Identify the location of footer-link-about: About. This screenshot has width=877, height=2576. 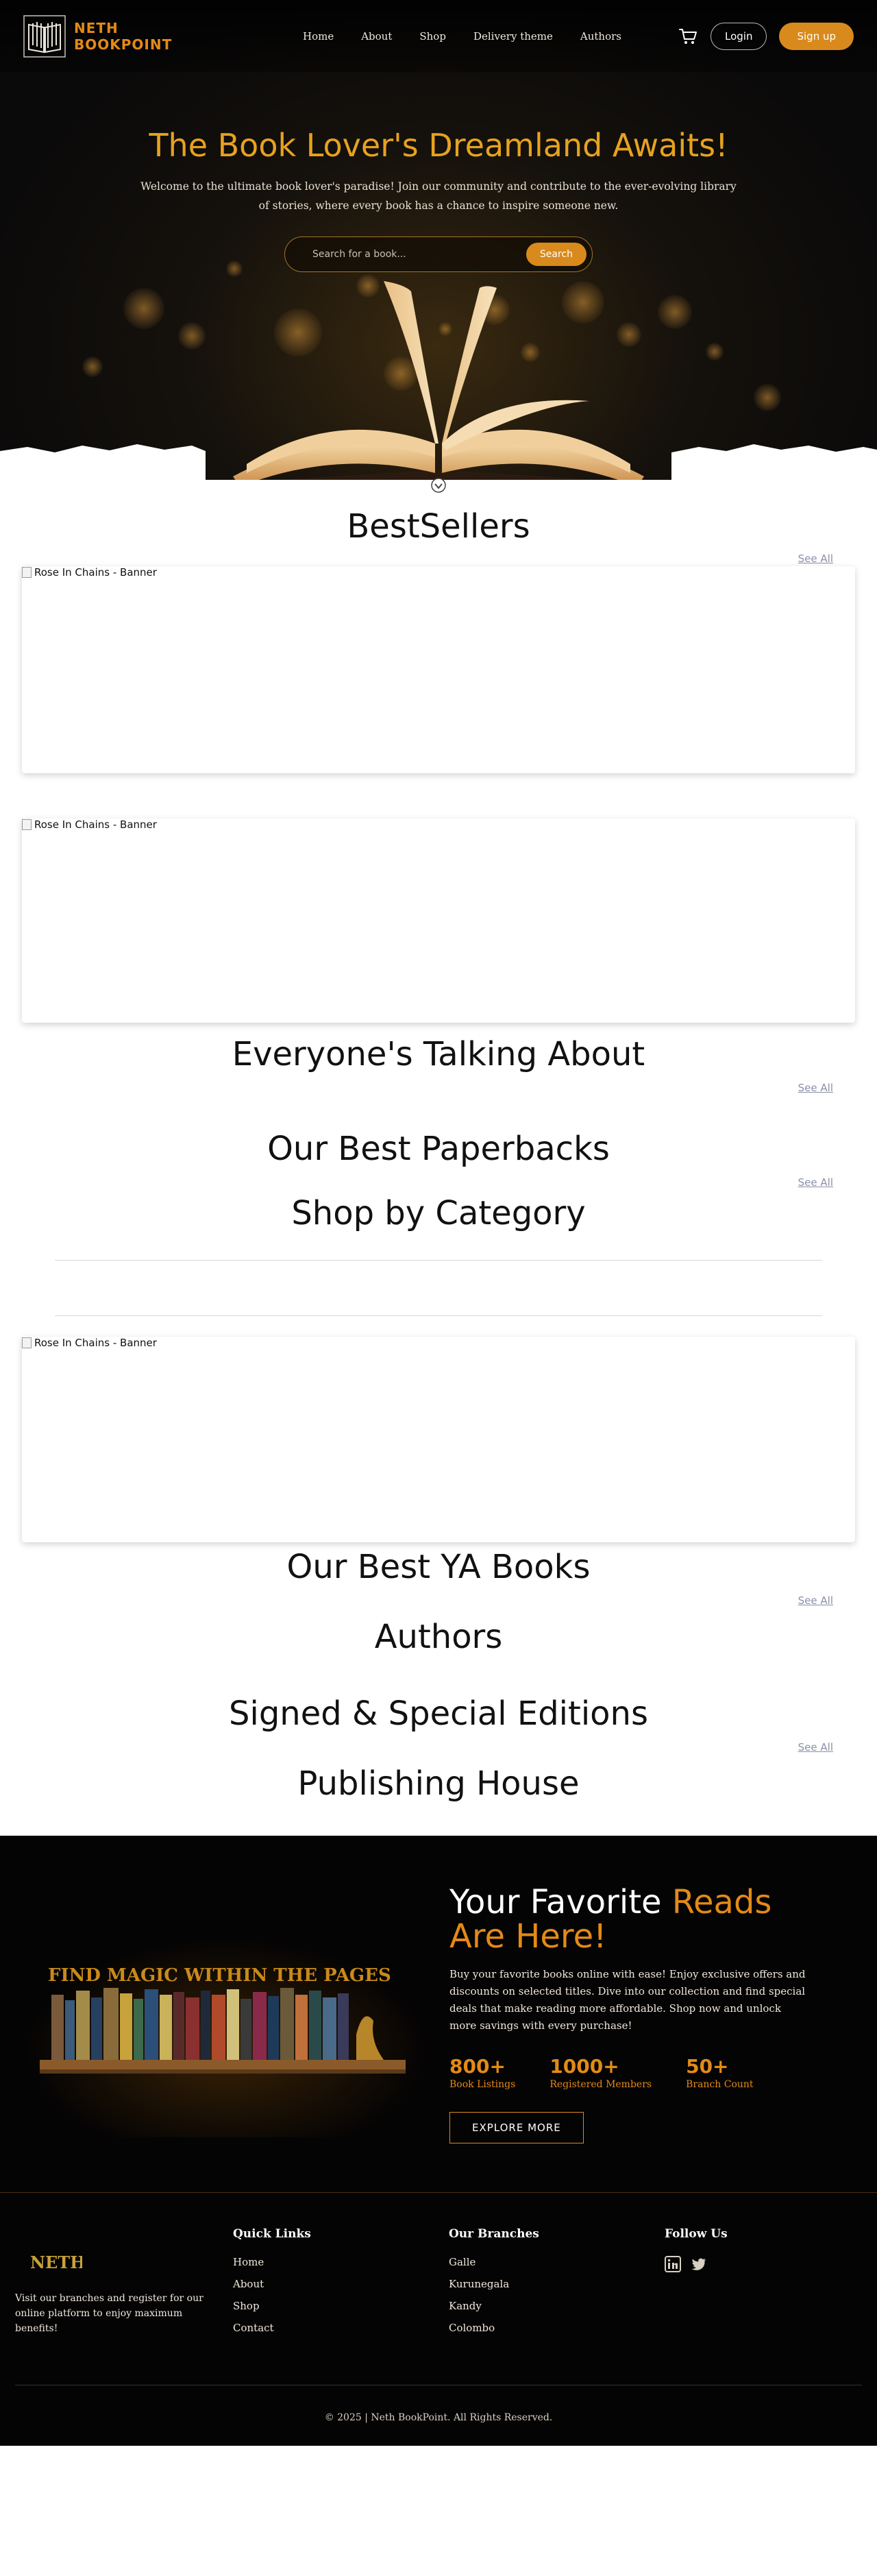
(248, 2284).